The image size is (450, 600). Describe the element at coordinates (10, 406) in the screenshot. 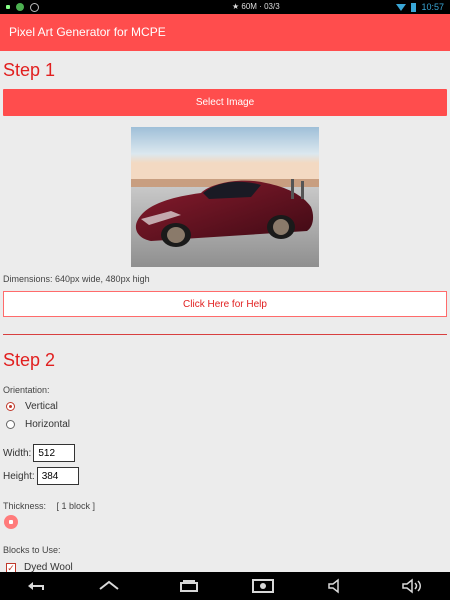

I see `radio-button-checked` at that location.